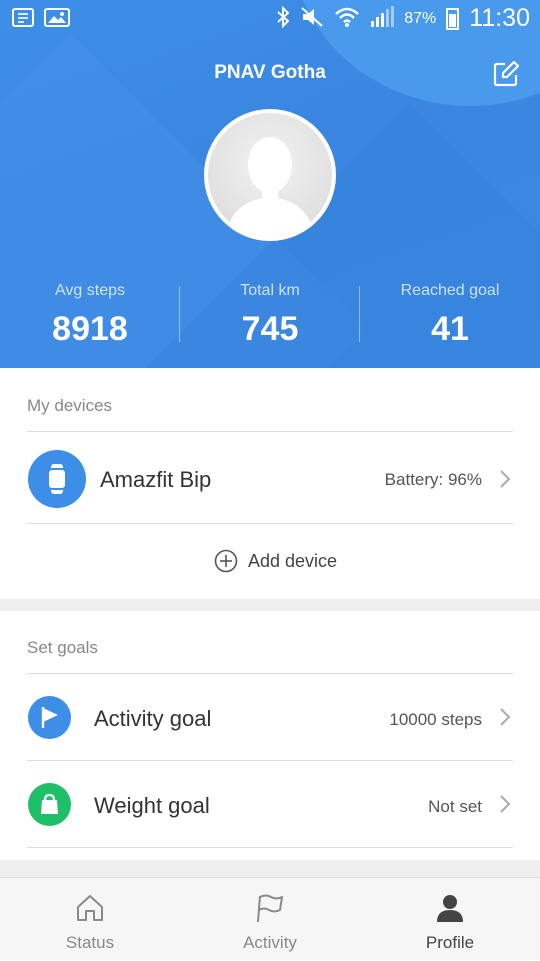 This screenshot has height=961, width=540. I want to click on nav-label: Activity, so click(270, 942).